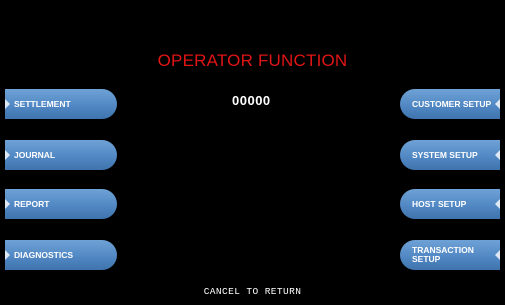 The width and height of the screenshot is (505, 305). I want to click on page-title: OPERATOR FUNCTION, so click(252, 60).